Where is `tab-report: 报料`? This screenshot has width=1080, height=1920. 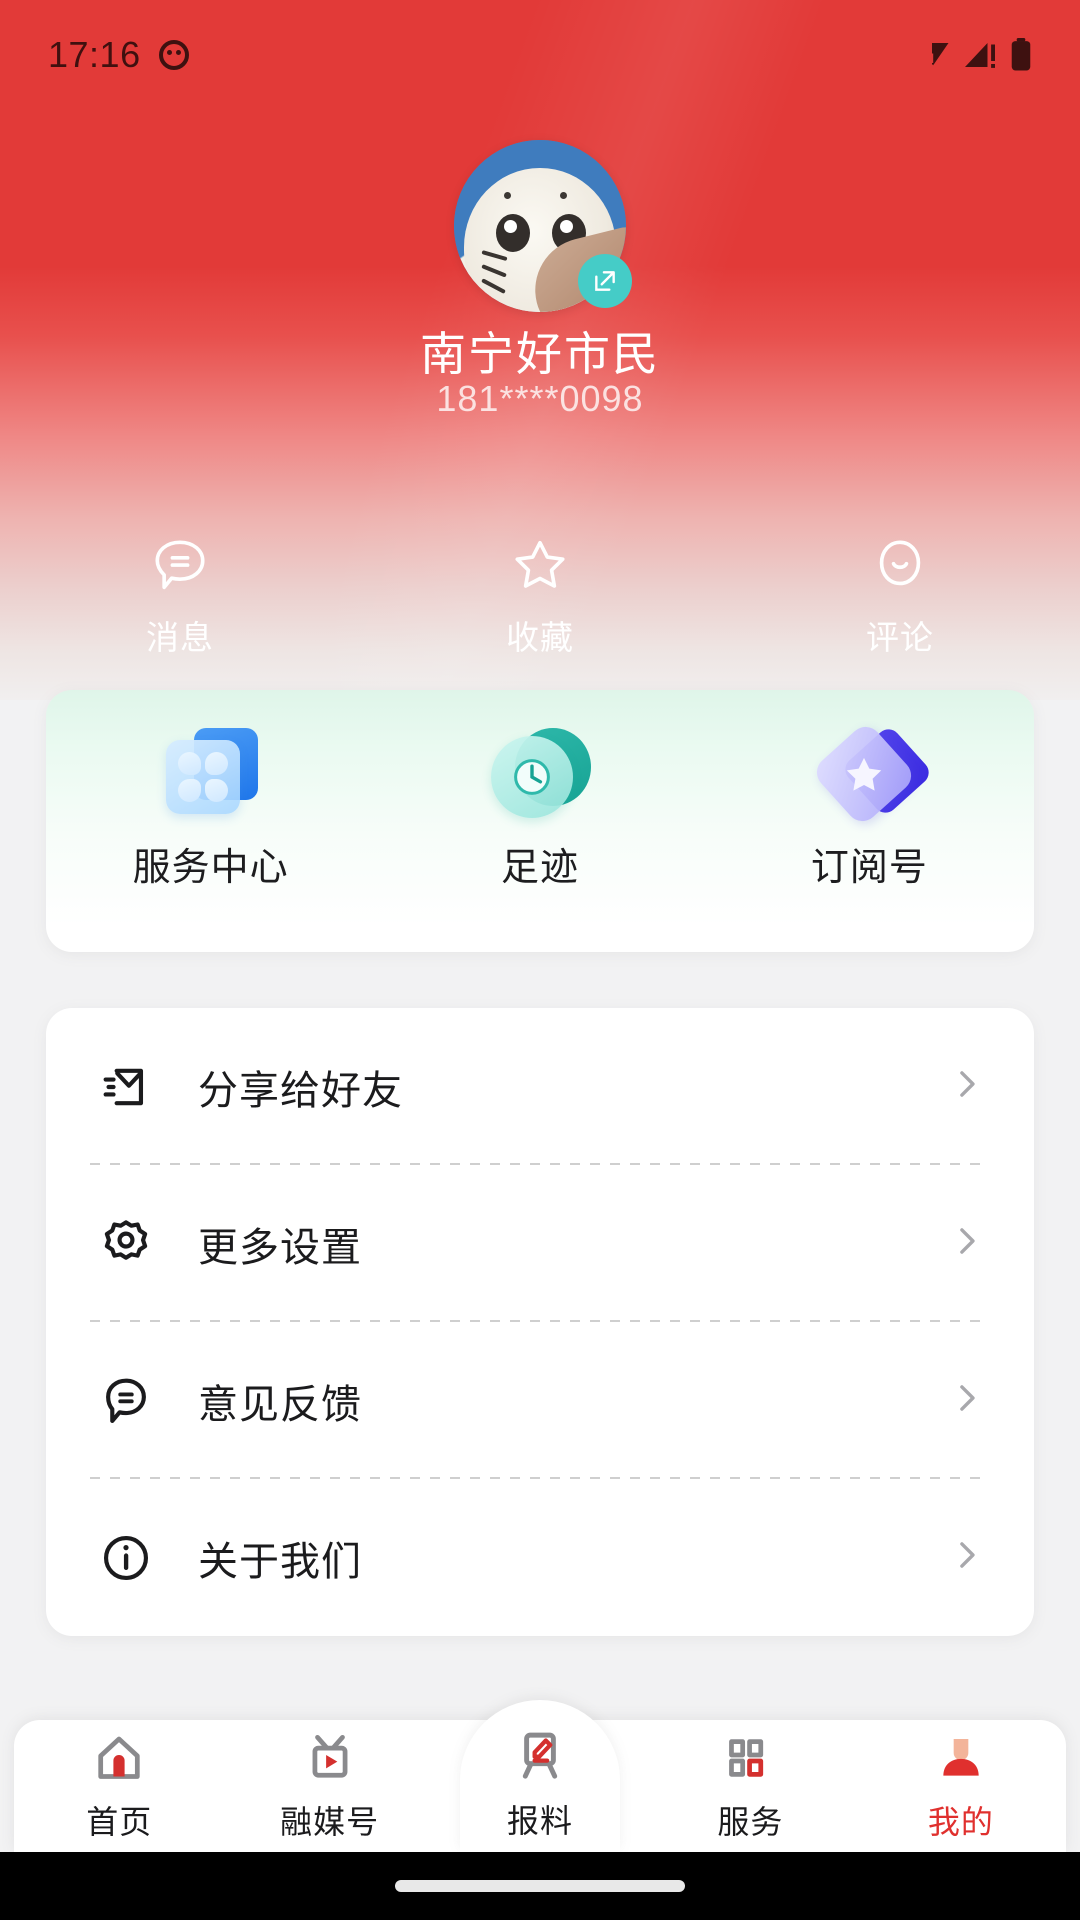
tab-report: 报料 is located at coordinates (540, 1786).